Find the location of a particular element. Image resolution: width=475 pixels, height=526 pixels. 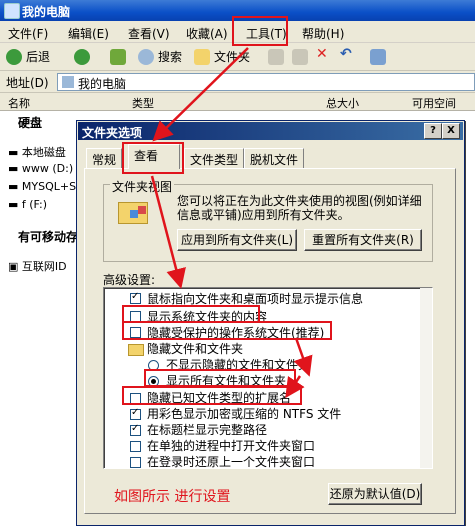

arrow-tools-to-view is located at coordinates (200, 94).